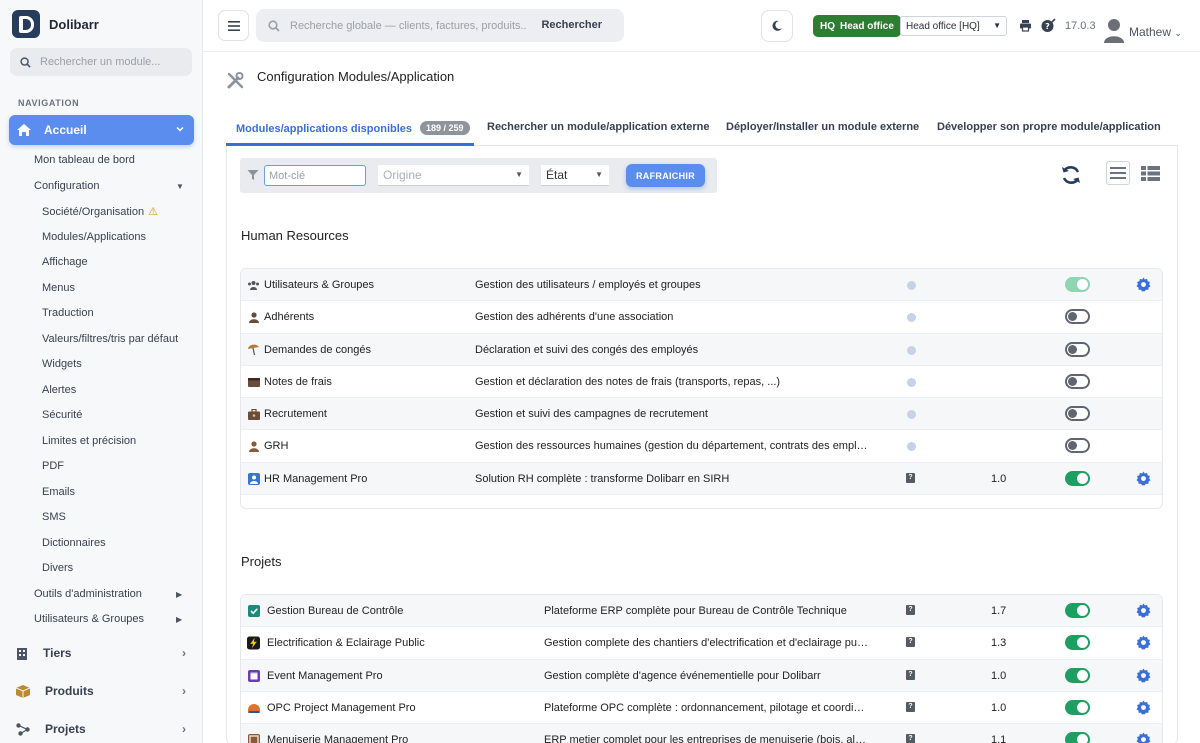  I want to click on sidebar-subitem: Valeurs/filtres/tris par défaut, so click(110, 339).